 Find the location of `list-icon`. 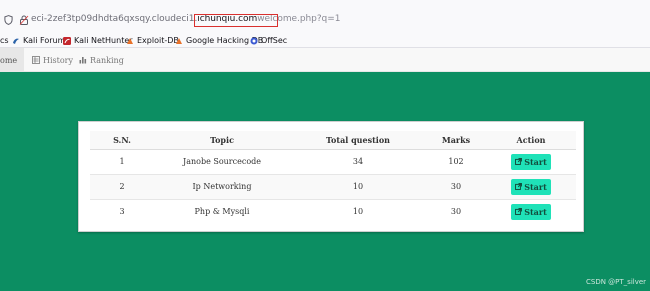

list-icon is located at coordinates (36, 60).